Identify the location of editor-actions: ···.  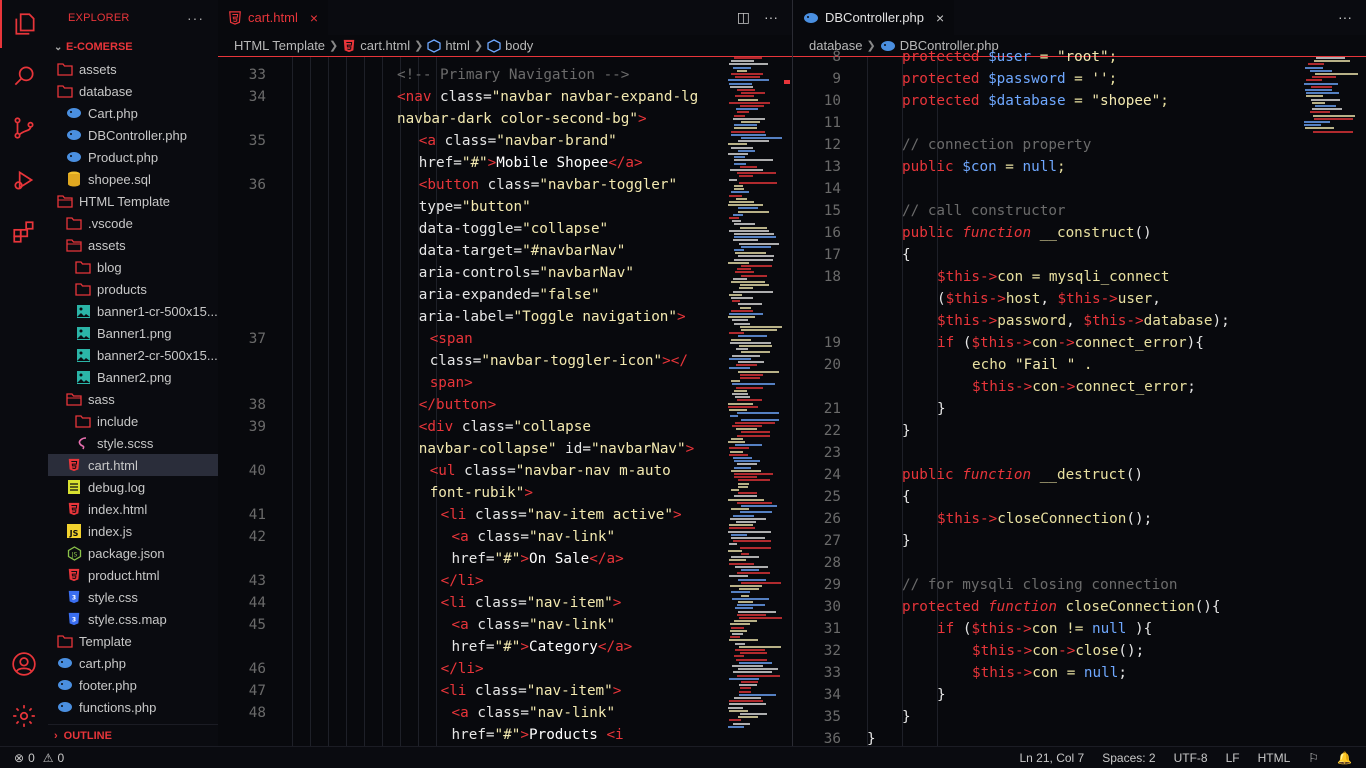
(1345, 17).